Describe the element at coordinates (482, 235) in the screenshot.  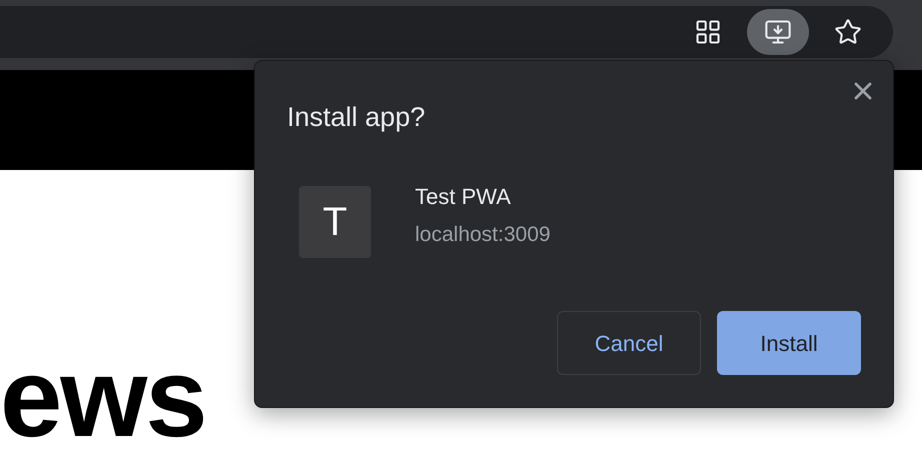
I see `app-origin: localhost:3009` at that location.